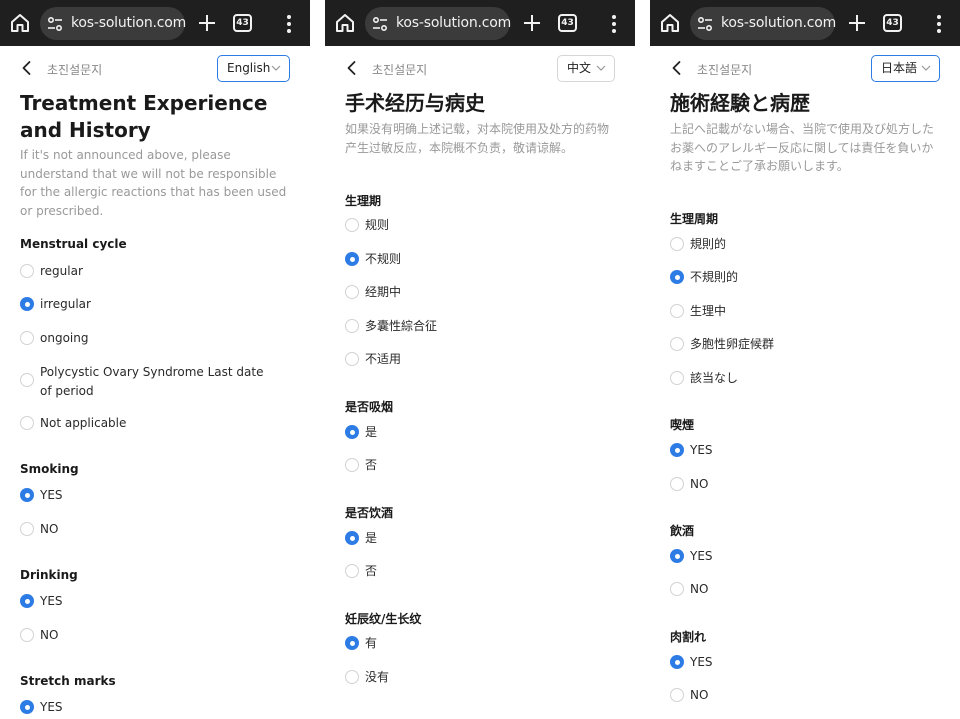 The height and width of the screenshot is (719, 960). What do you see at coordinates (377, 225) in the screenshot?
I see `radio-option-label: 规则` at bounding box center [377, 225].